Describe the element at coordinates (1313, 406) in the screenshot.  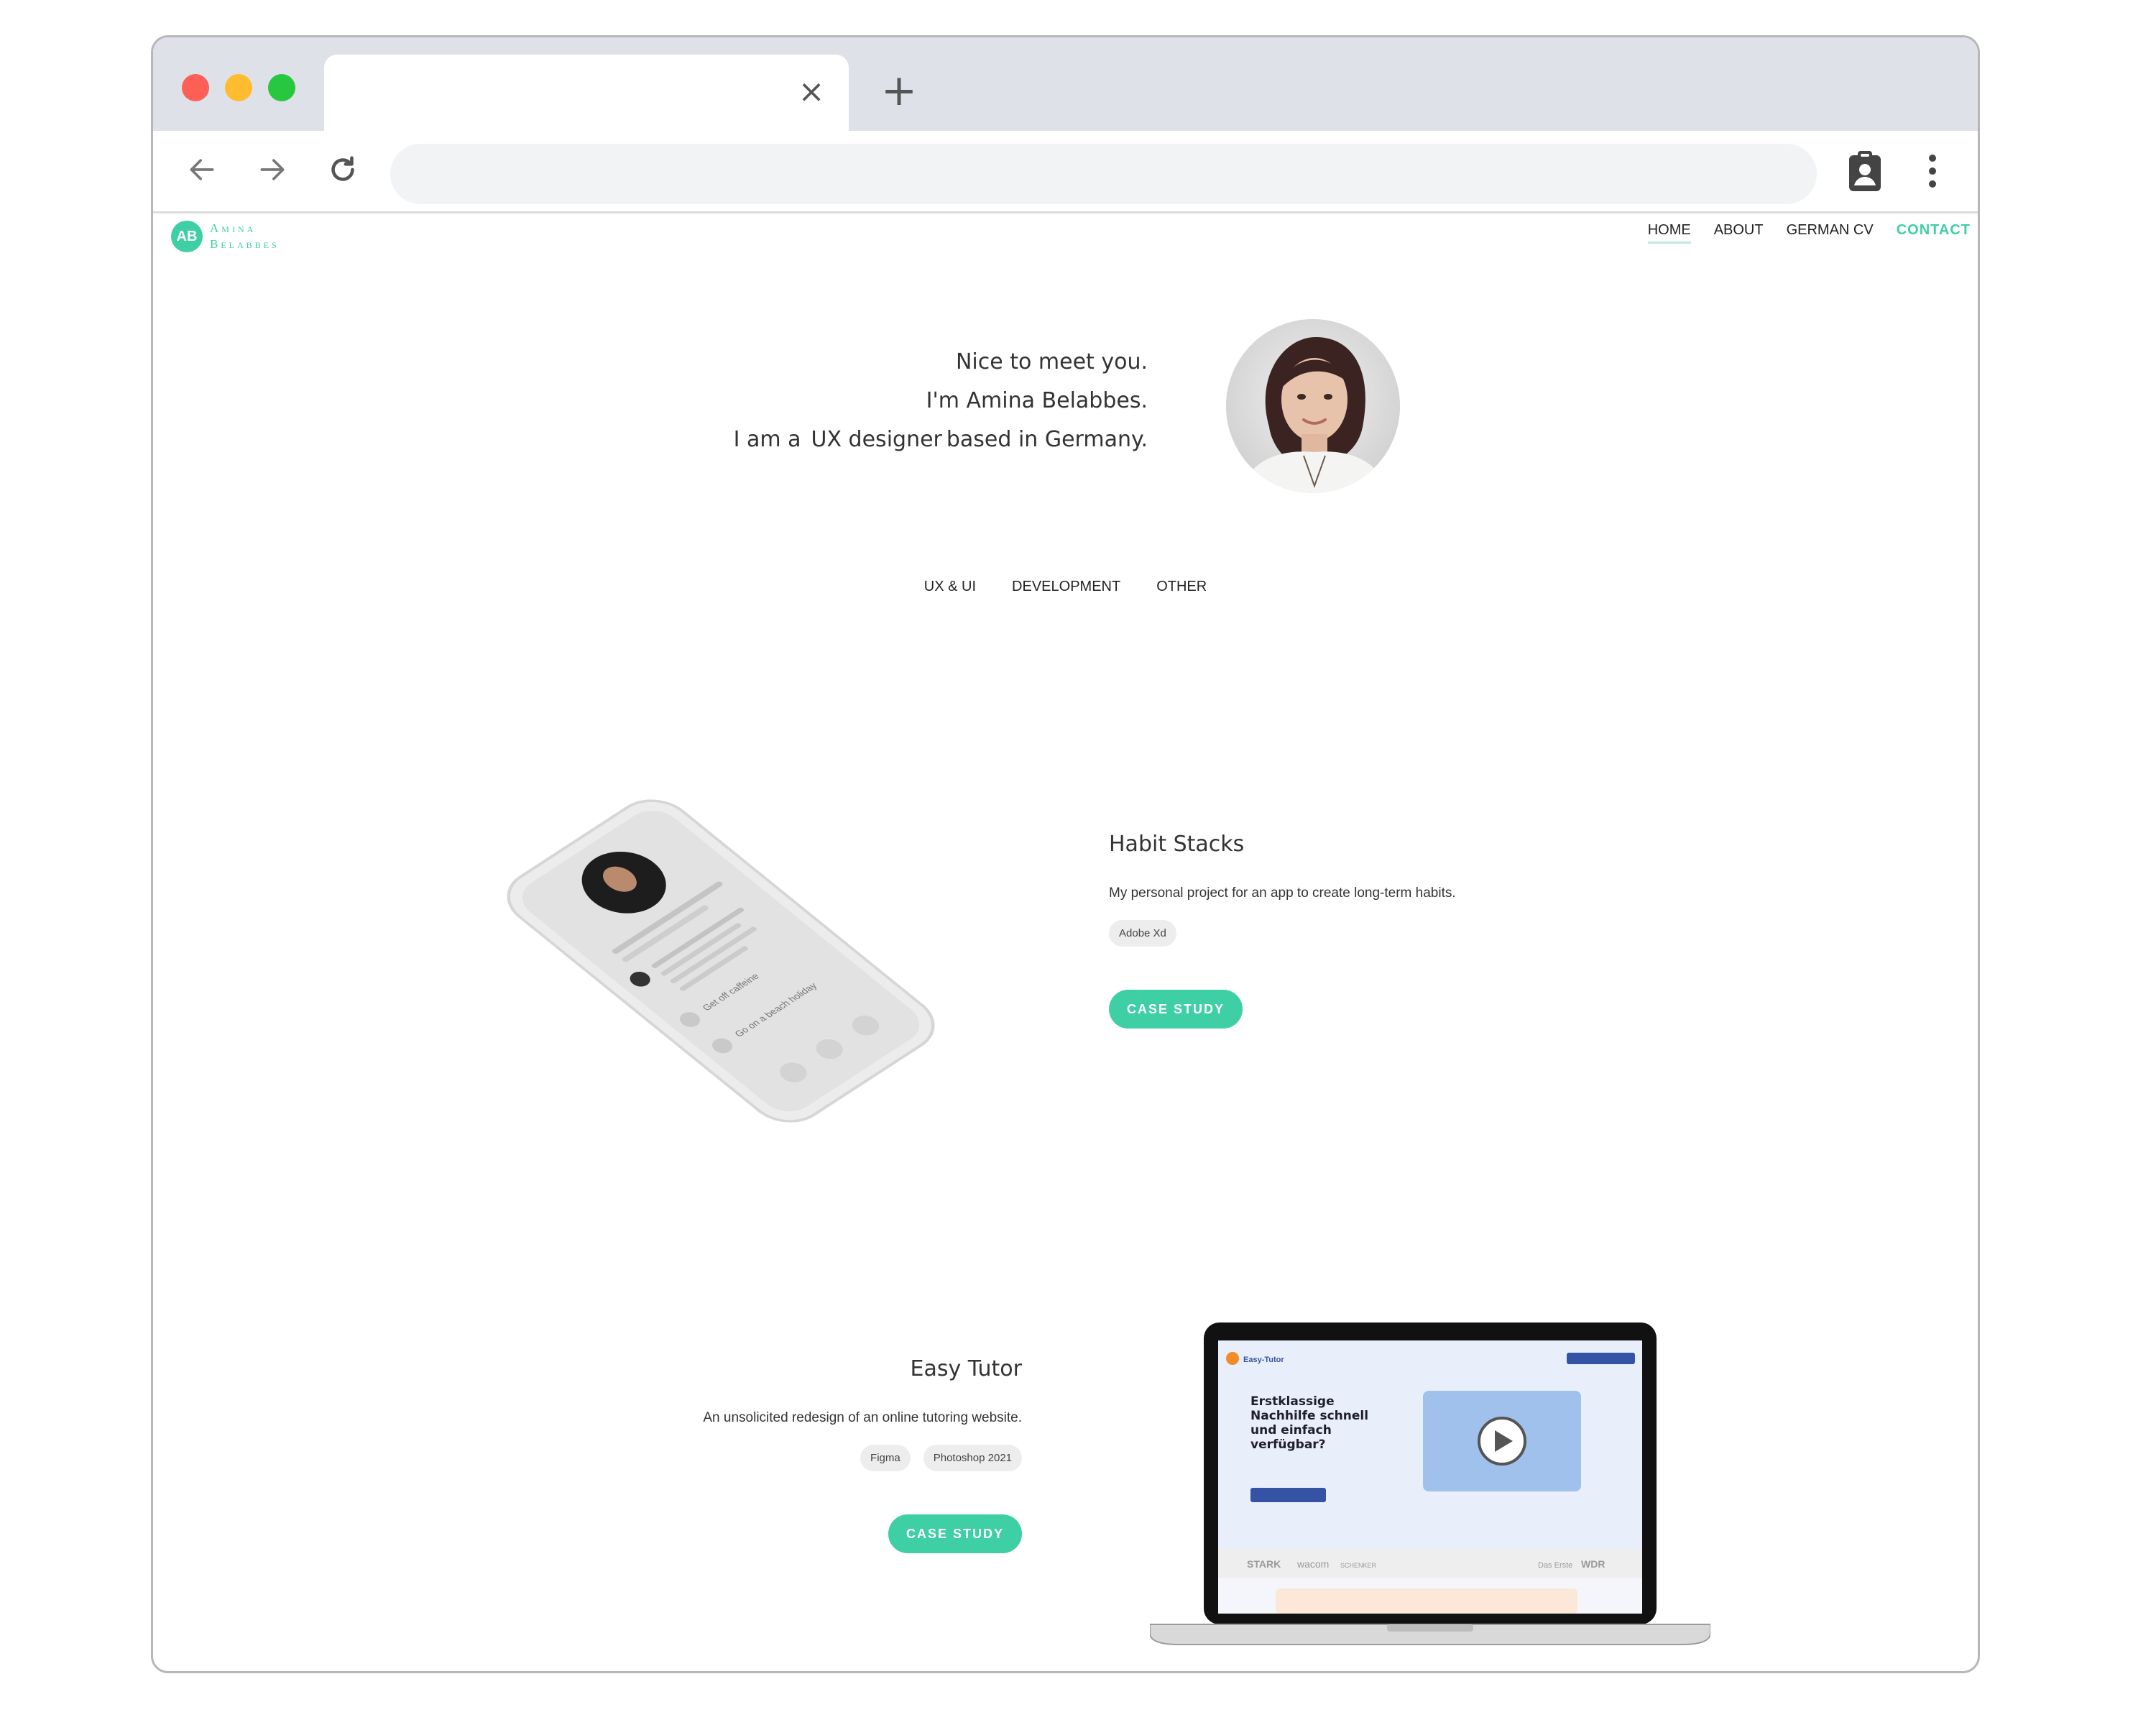
I see `profile-photo` at that location.